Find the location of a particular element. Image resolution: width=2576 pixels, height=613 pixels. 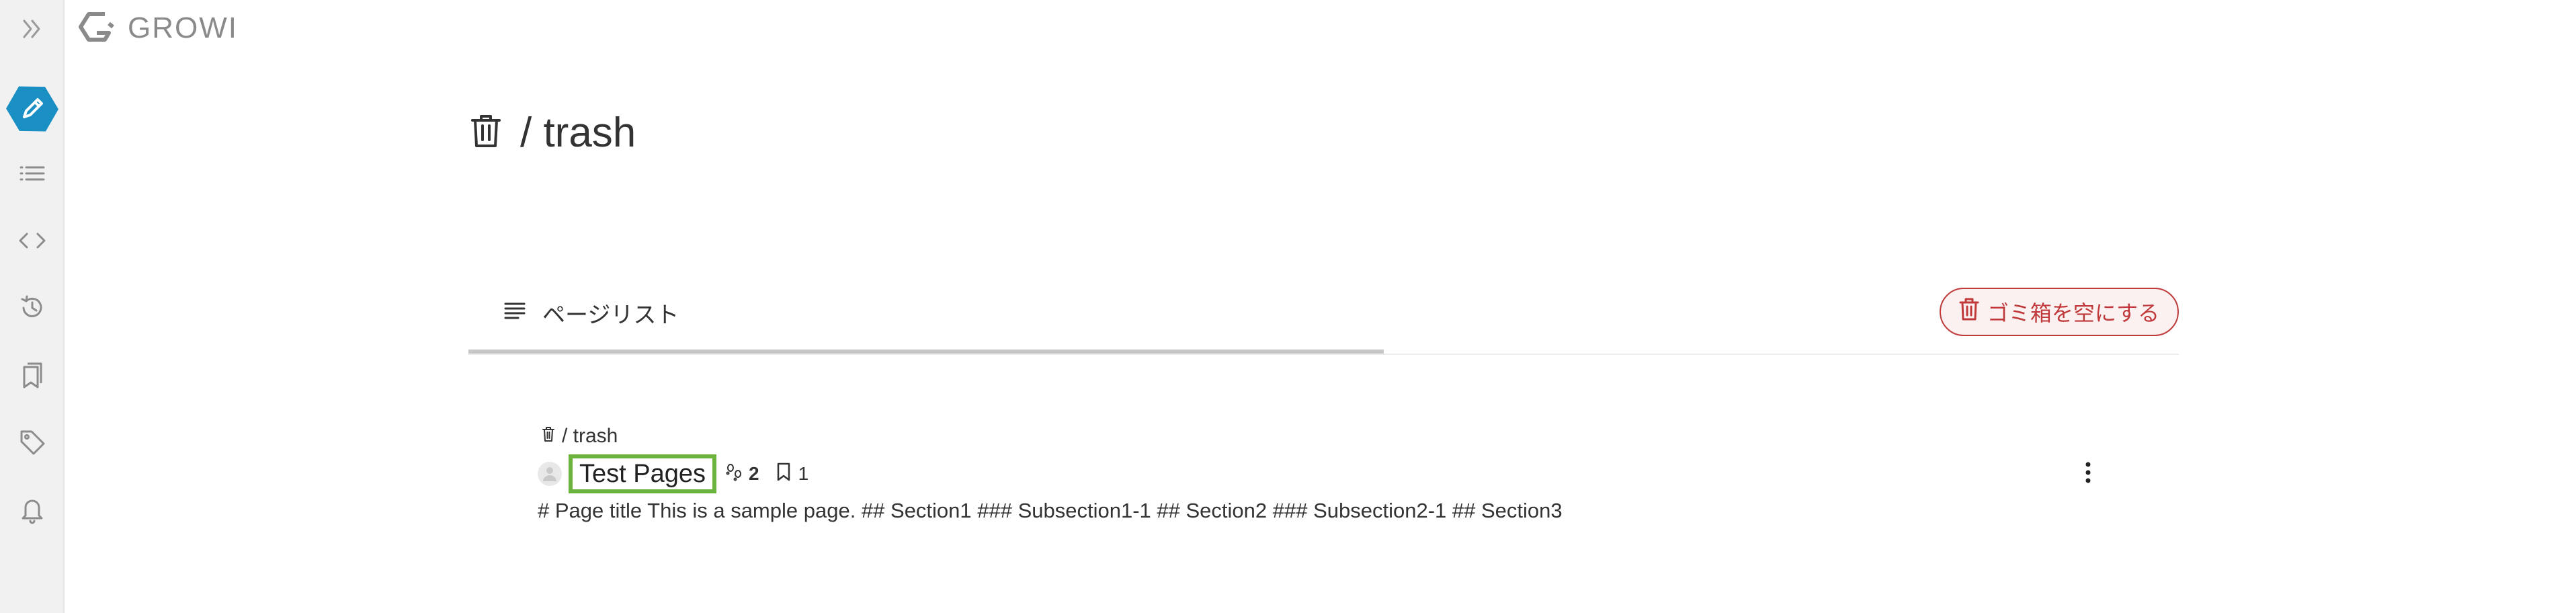

logo-text: GROWI is located at coordinates (183, 27).